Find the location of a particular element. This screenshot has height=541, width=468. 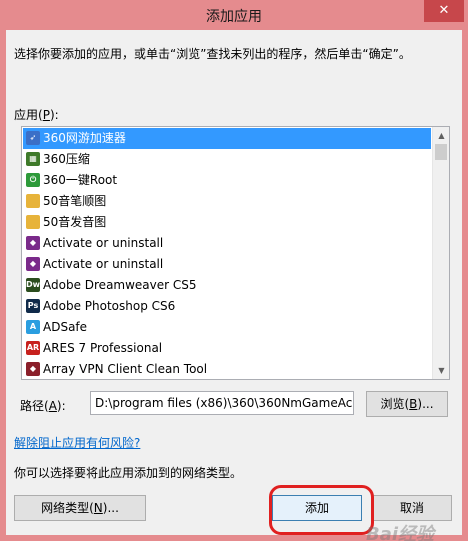

ares-icon: AR is located at coordinates (33, 348).